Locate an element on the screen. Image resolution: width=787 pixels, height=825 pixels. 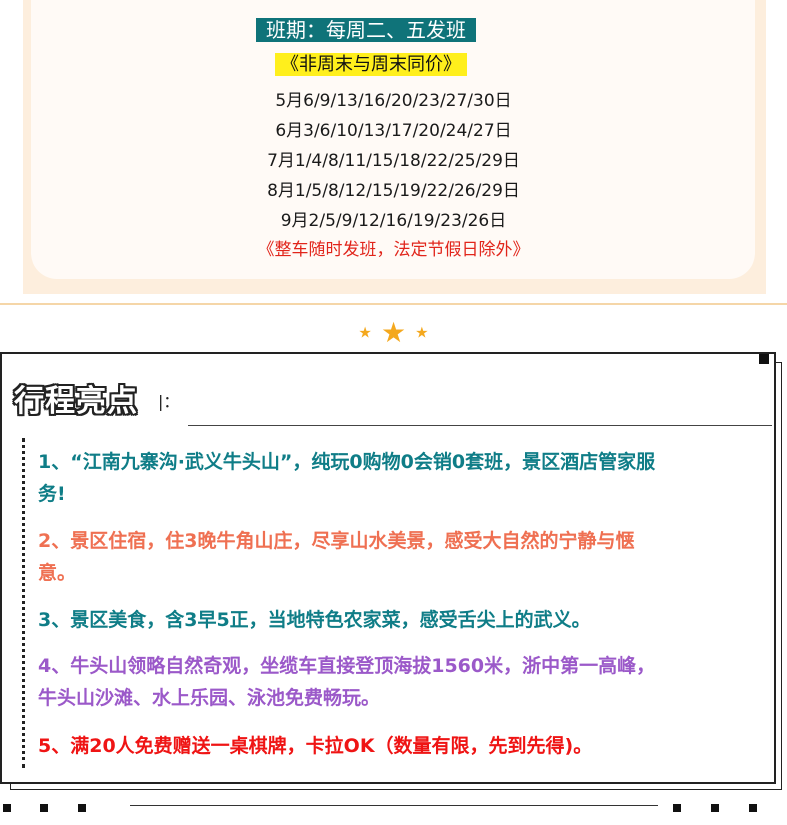
highlight-item-4-line2: 牛头山沙滩、水上乐园、泳池免费畅玩。 is located at coordinates (209, 698).